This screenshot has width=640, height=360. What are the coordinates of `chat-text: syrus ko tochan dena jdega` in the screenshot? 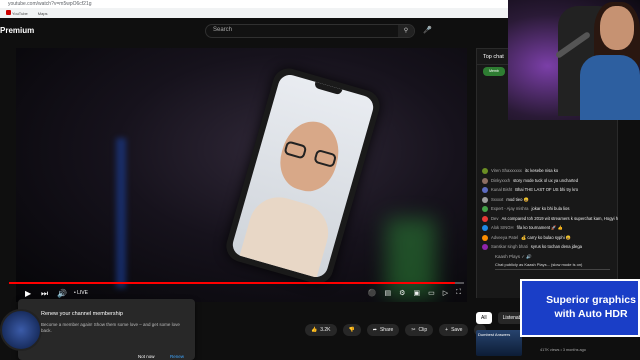 It's located at (556, 246).